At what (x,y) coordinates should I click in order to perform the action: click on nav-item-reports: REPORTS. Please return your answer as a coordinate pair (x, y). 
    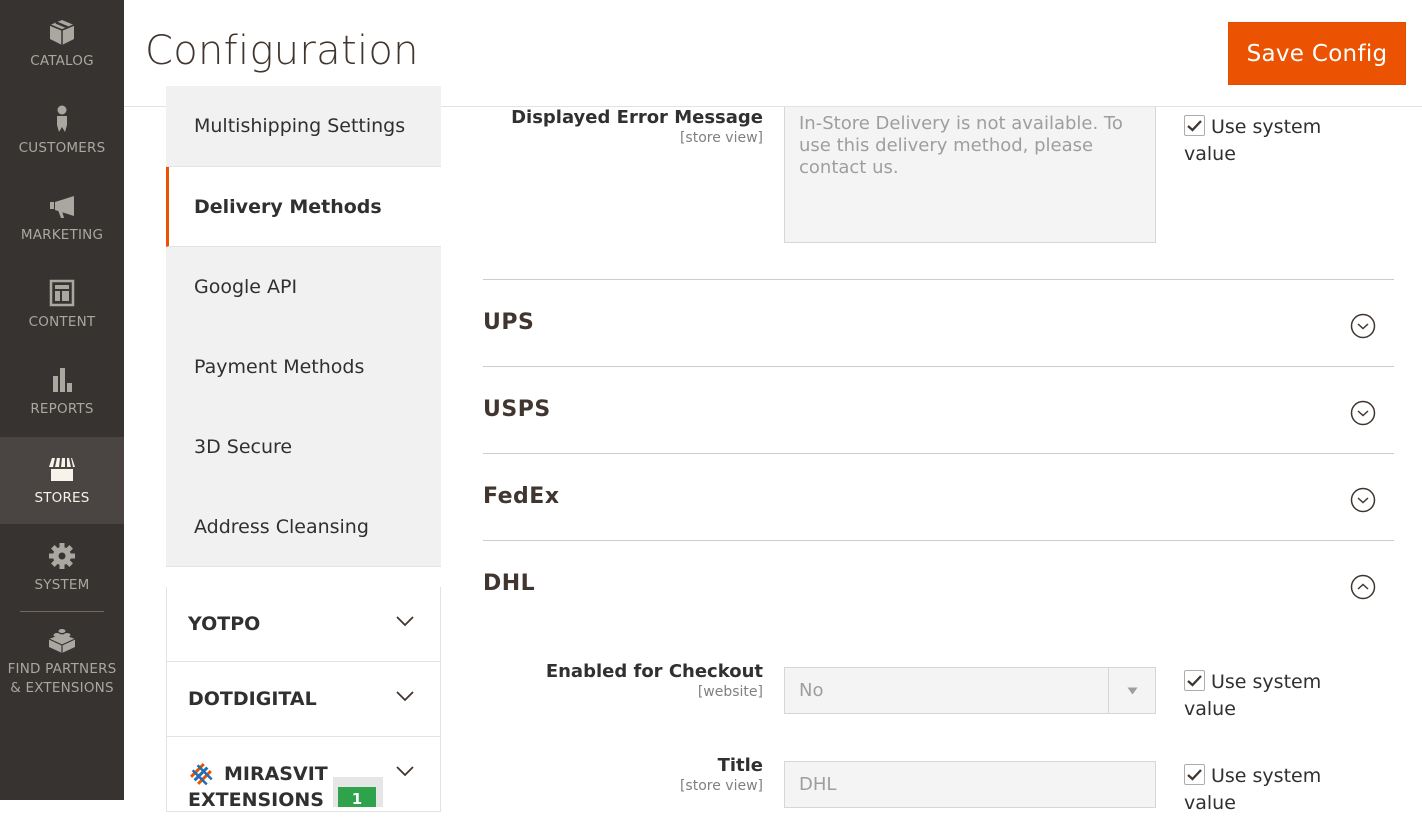
    Looking at the image, I should click on (62, 391).